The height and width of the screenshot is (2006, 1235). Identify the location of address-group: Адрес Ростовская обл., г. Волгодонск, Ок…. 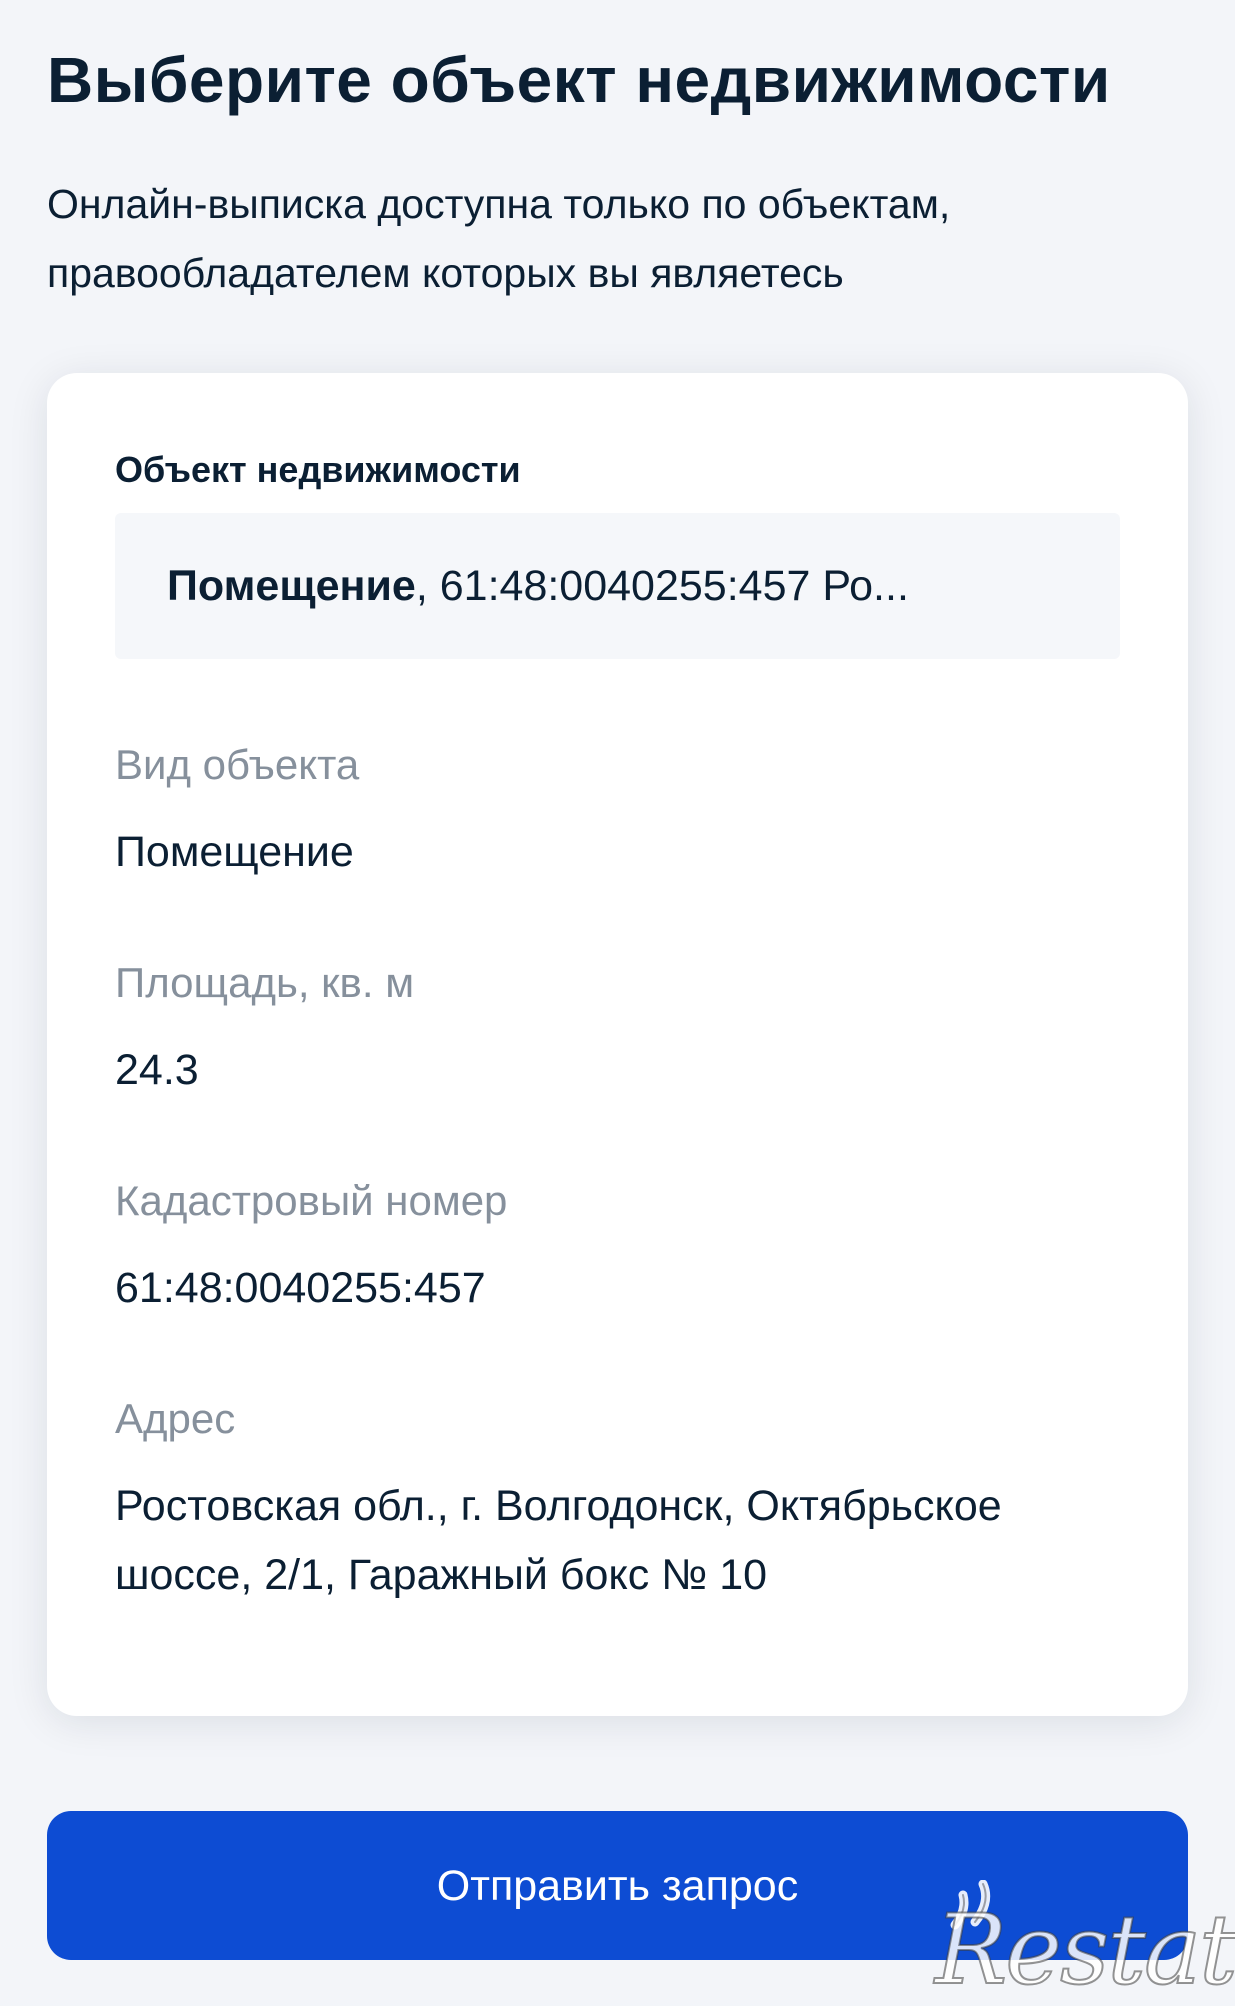
(620, 1501).